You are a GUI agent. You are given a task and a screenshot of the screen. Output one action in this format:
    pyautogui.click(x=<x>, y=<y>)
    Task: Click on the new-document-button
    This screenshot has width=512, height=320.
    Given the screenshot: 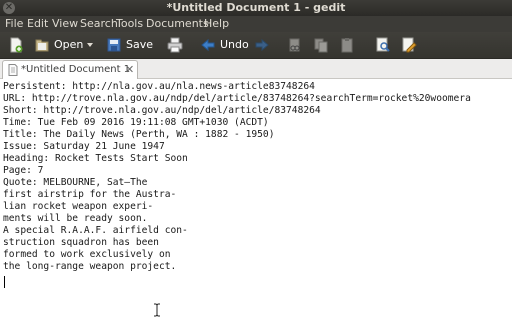 What is the action you would take?
    pyautogui.click(x=17, y=45)
    